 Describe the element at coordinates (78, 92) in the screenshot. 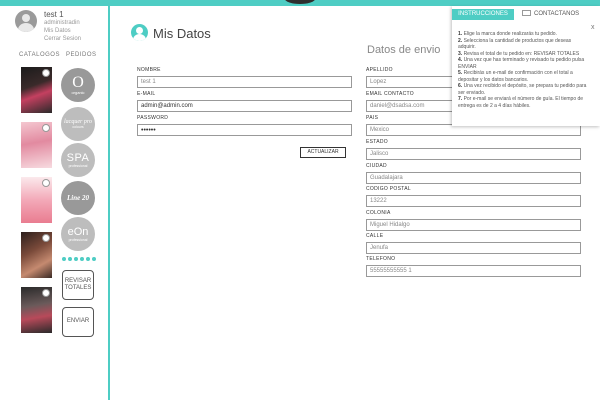

I see `brand-subtitle: organic` at that location.